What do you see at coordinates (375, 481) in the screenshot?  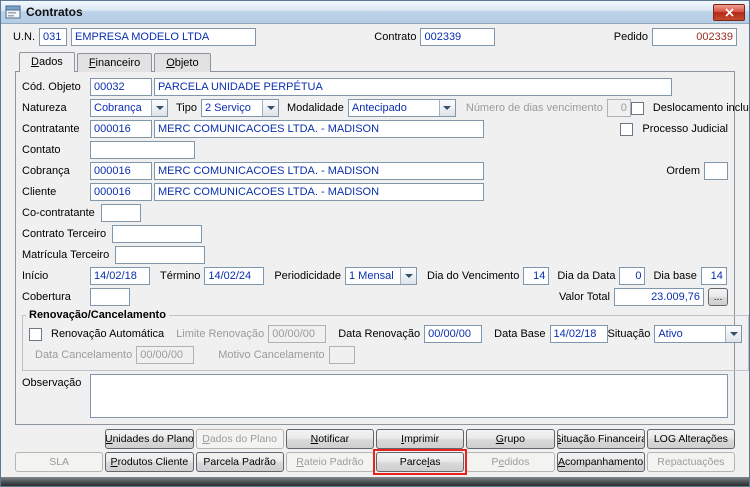 I see `window-bottom-frame` at bounding box center [375, 481].